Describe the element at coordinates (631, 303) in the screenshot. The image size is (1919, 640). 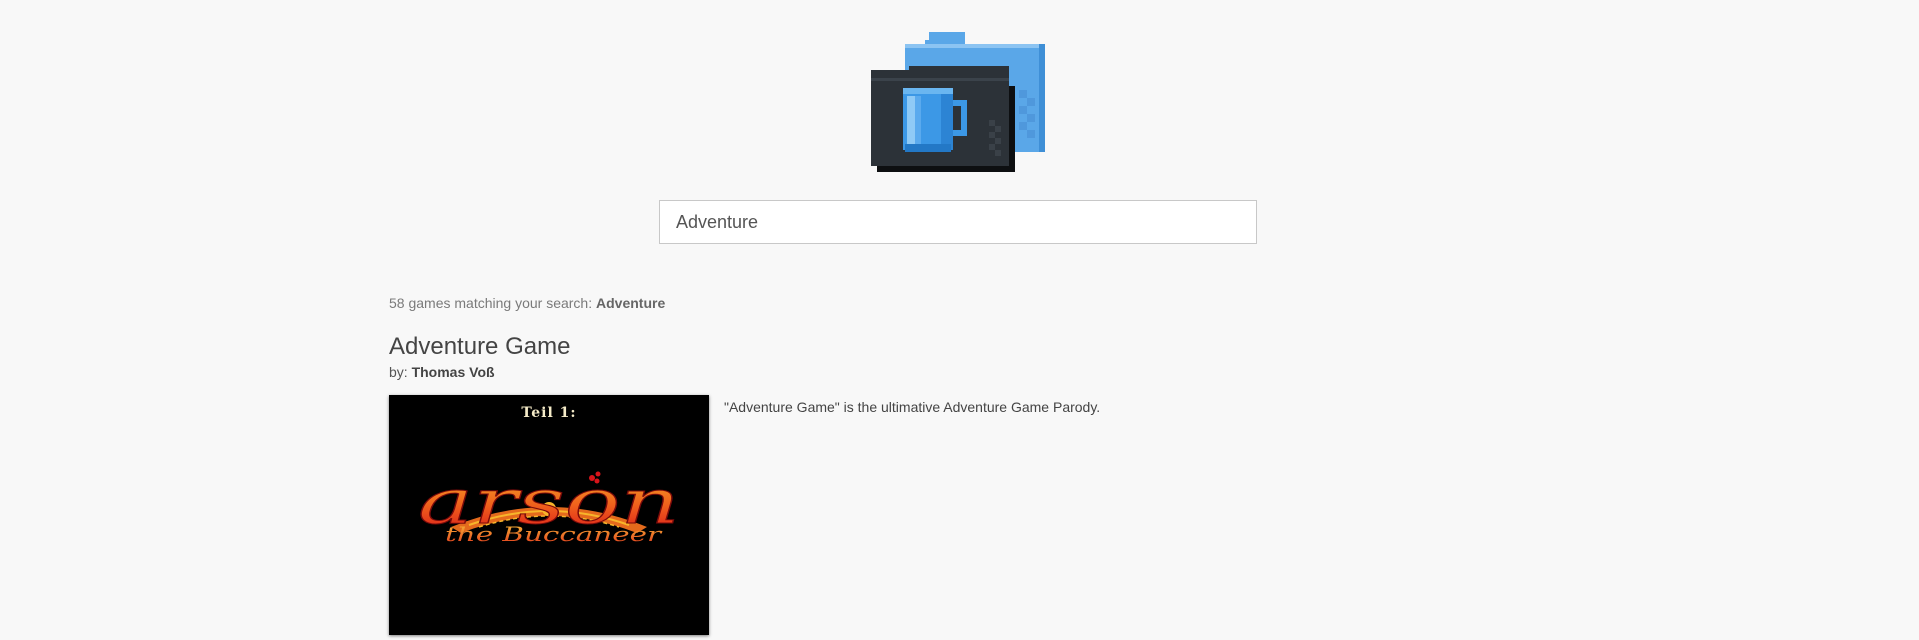
I see `results-query: Adventure` at that location.